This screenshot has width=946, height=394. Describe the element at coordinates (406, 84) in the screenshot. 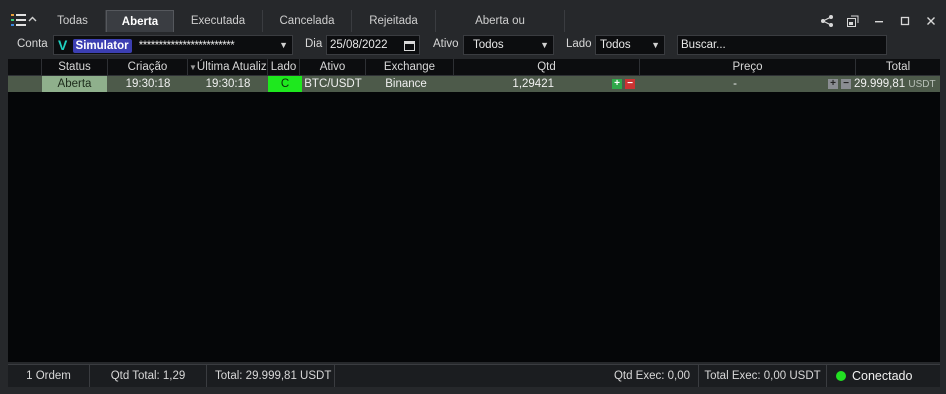

I see `cell-exchange: Binance` at that location.